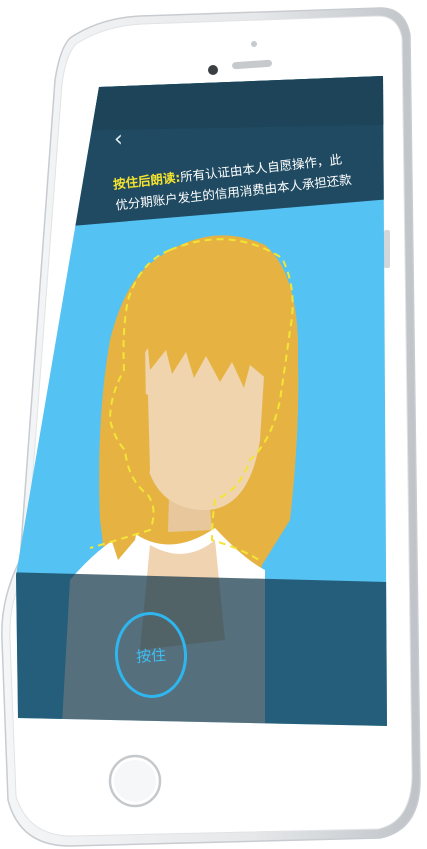 This screenshot has height=849, width=427. What do you see at coordinates (213, 70) in the screenshot?
I see `front-camera` at bounding box center [213, 70].